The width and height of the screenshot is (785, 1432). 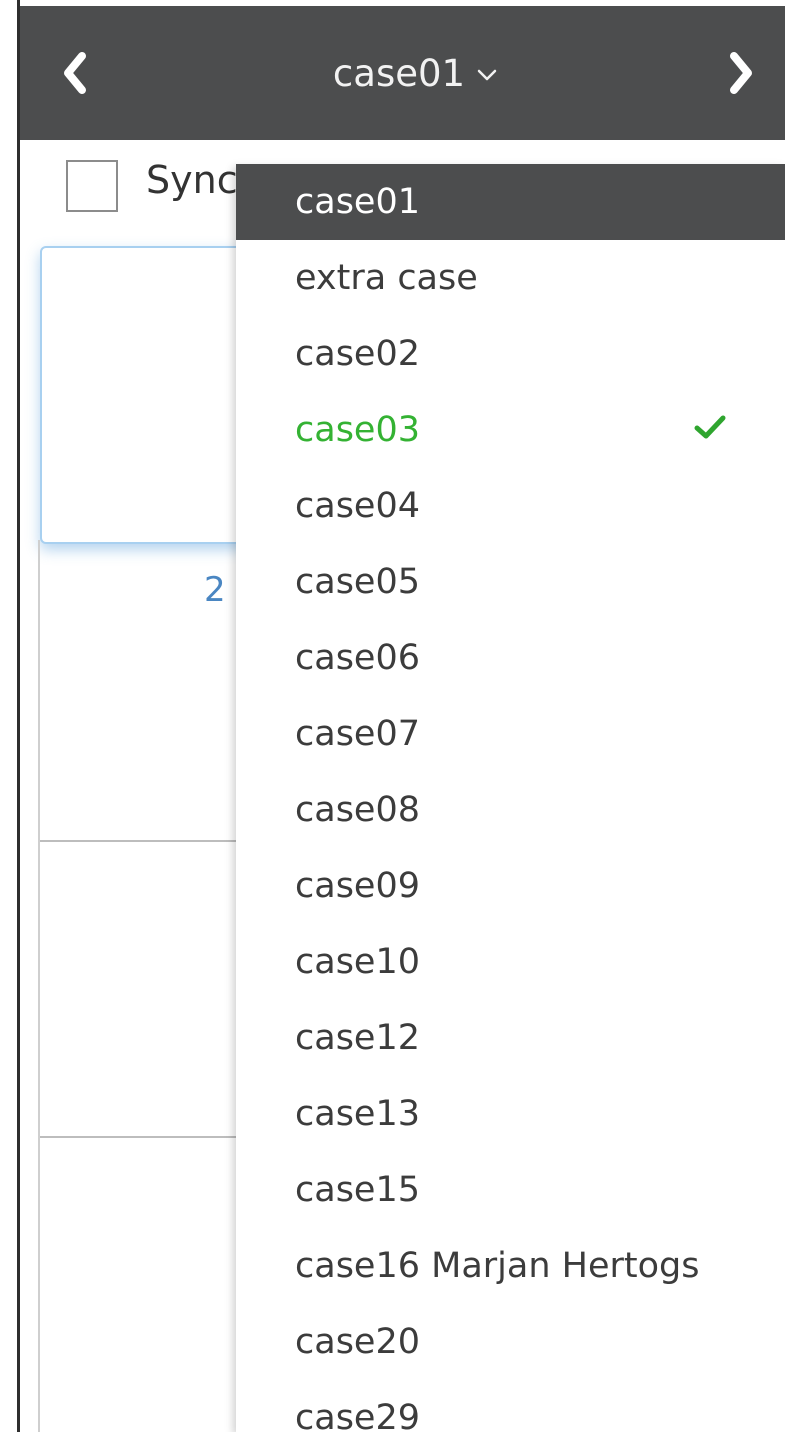 I want to click on previous-case-button, so click(x=75, y=73).